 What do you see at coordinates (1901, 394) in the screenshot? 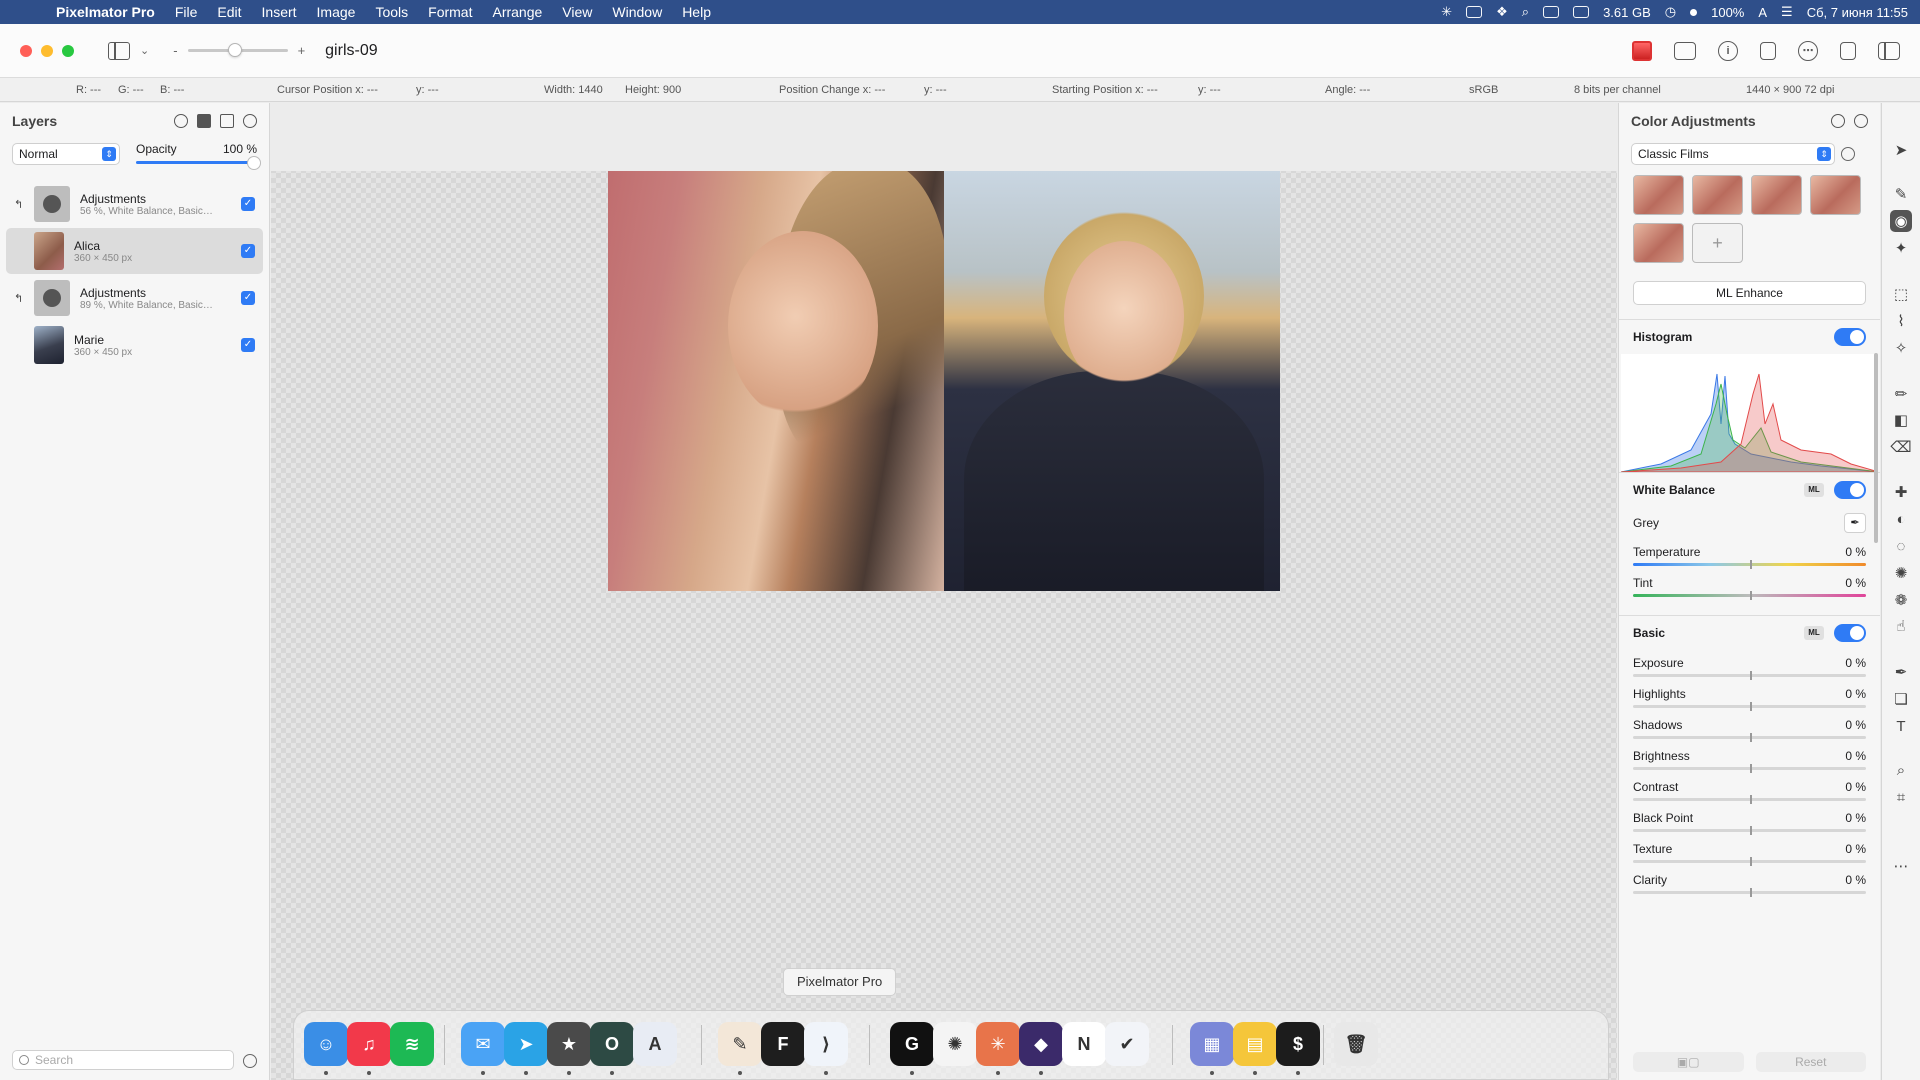
I see `paint-tool-icon: ✏` at bounding box center [1901, 394].